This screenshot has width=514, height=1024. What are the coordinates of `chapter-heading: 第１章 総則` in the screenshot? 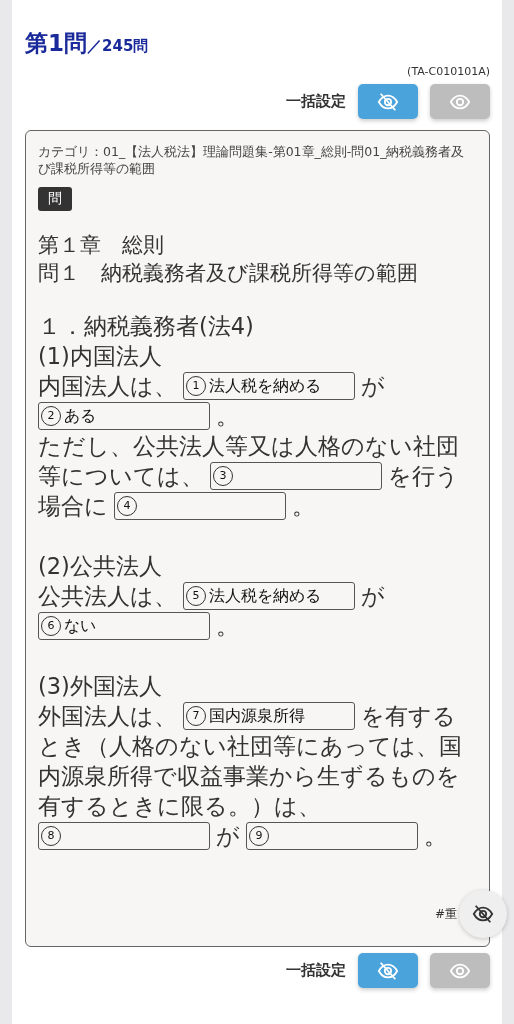 It's located at (101, 245).